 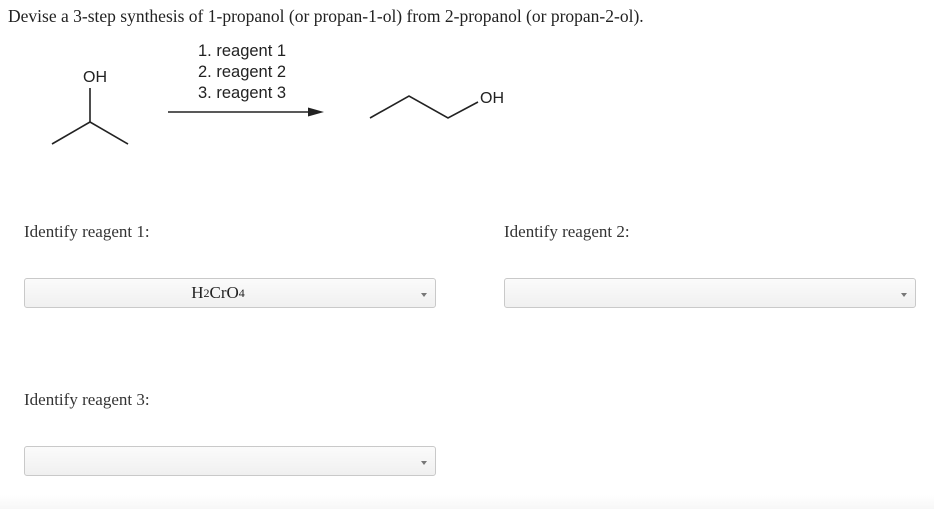 I want to click on reagent-2-prompt: Identify reagent 2:, so click(x=567, y=231).